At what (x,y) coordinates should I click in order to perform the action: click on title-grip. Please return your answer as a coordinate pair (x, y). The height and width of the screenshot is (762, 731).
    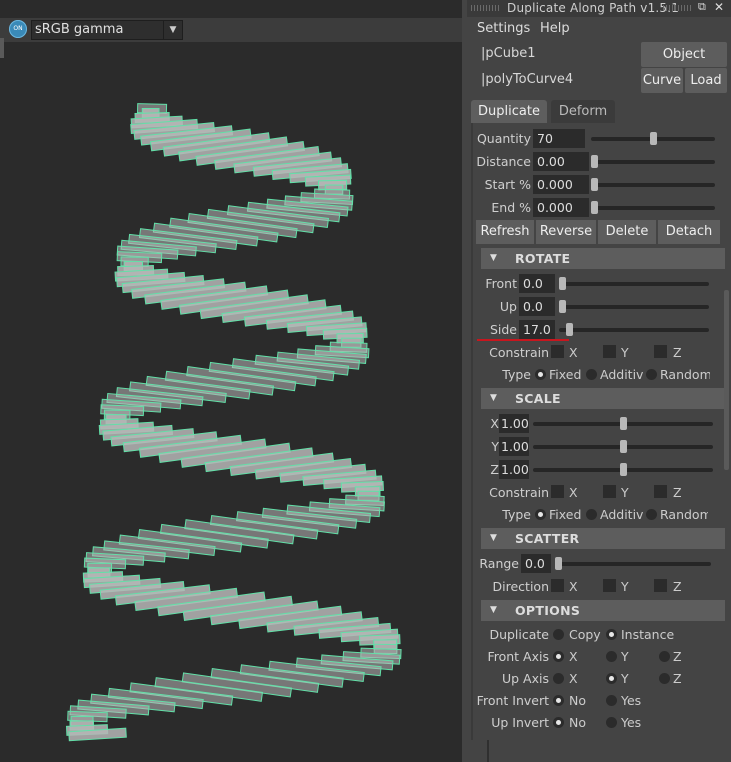
    Looking at the image, I should click on (677, 8).